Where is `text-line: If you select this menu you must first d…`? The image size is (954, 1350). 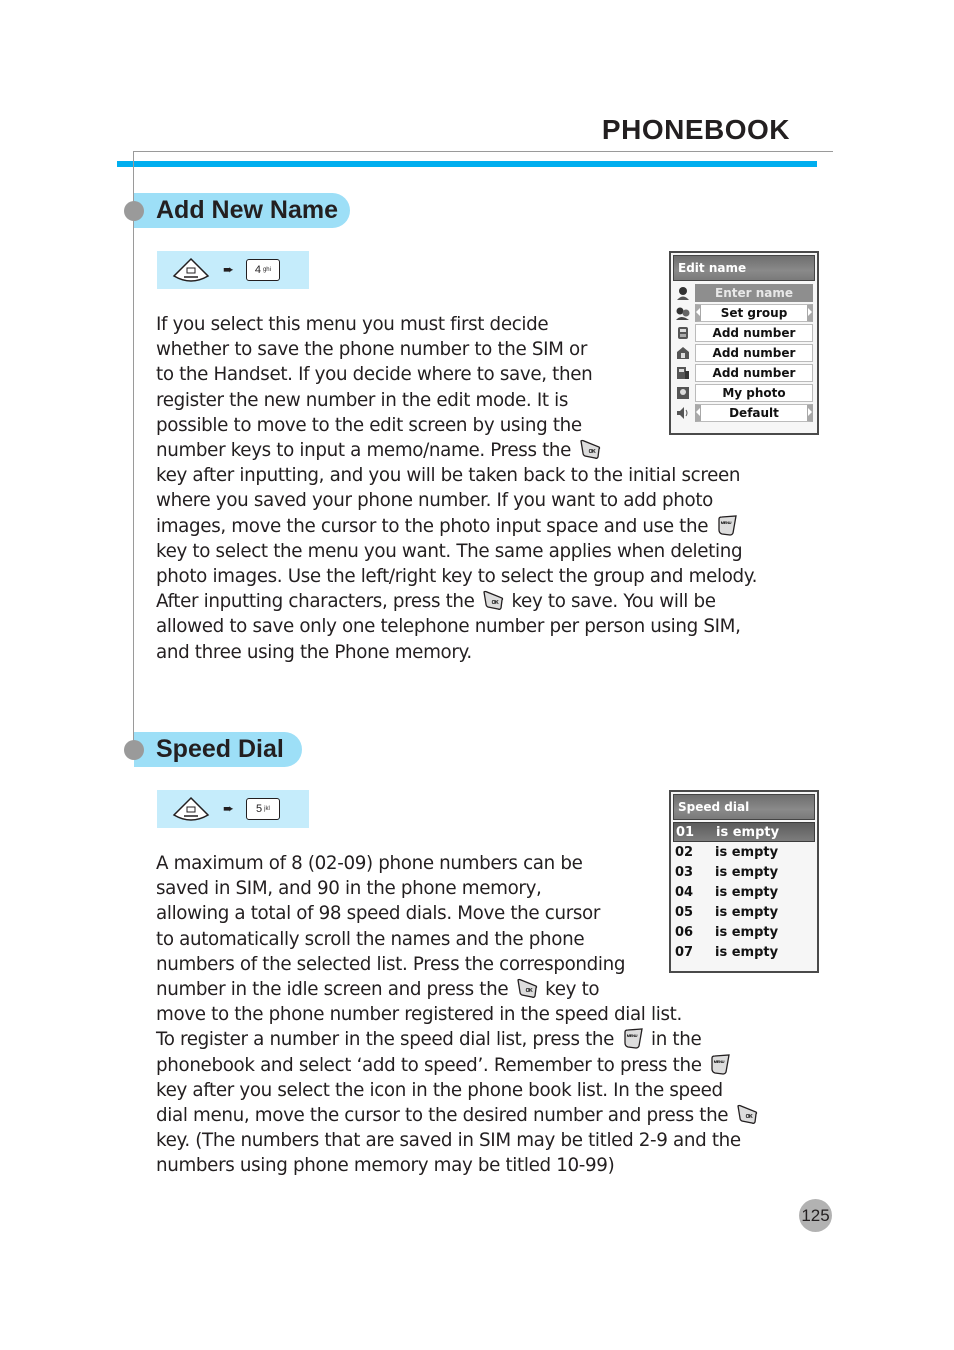
text-line: If you select this menu you must first d… is located at coordinates (352, 324).